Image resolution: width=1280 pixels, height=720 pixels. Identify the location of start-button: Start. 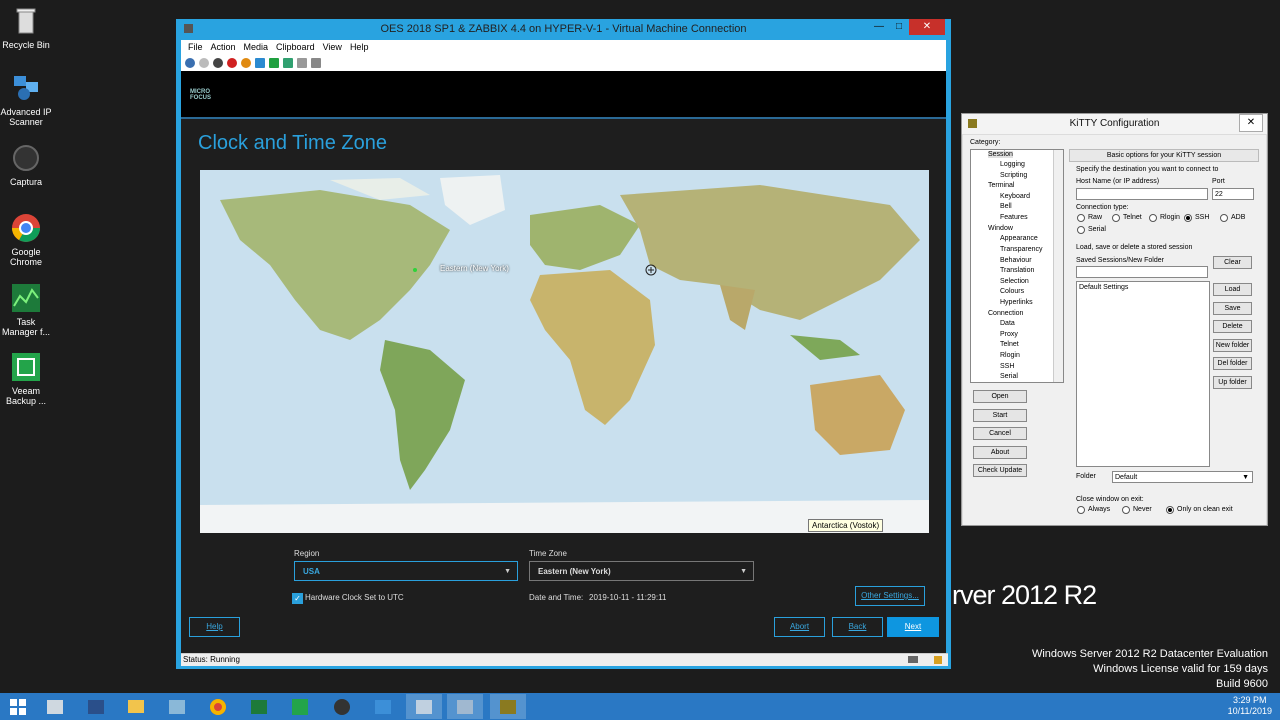
(1000, 415).